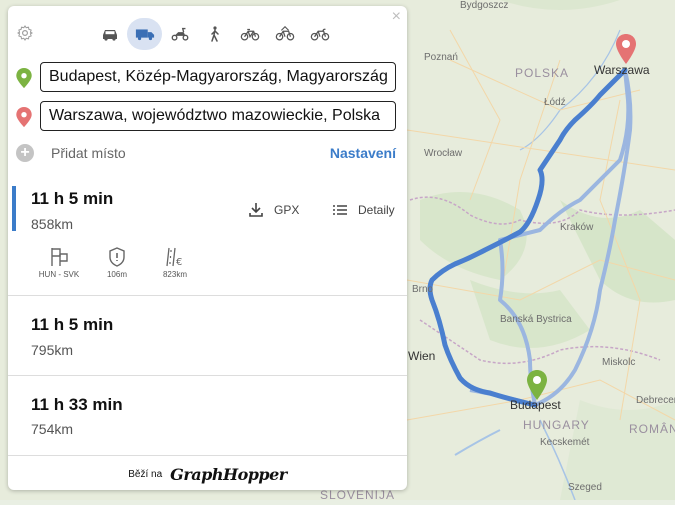  Describe the element at coordinates (25, 33) in the screenshot. I see `gear-icon` at that location.